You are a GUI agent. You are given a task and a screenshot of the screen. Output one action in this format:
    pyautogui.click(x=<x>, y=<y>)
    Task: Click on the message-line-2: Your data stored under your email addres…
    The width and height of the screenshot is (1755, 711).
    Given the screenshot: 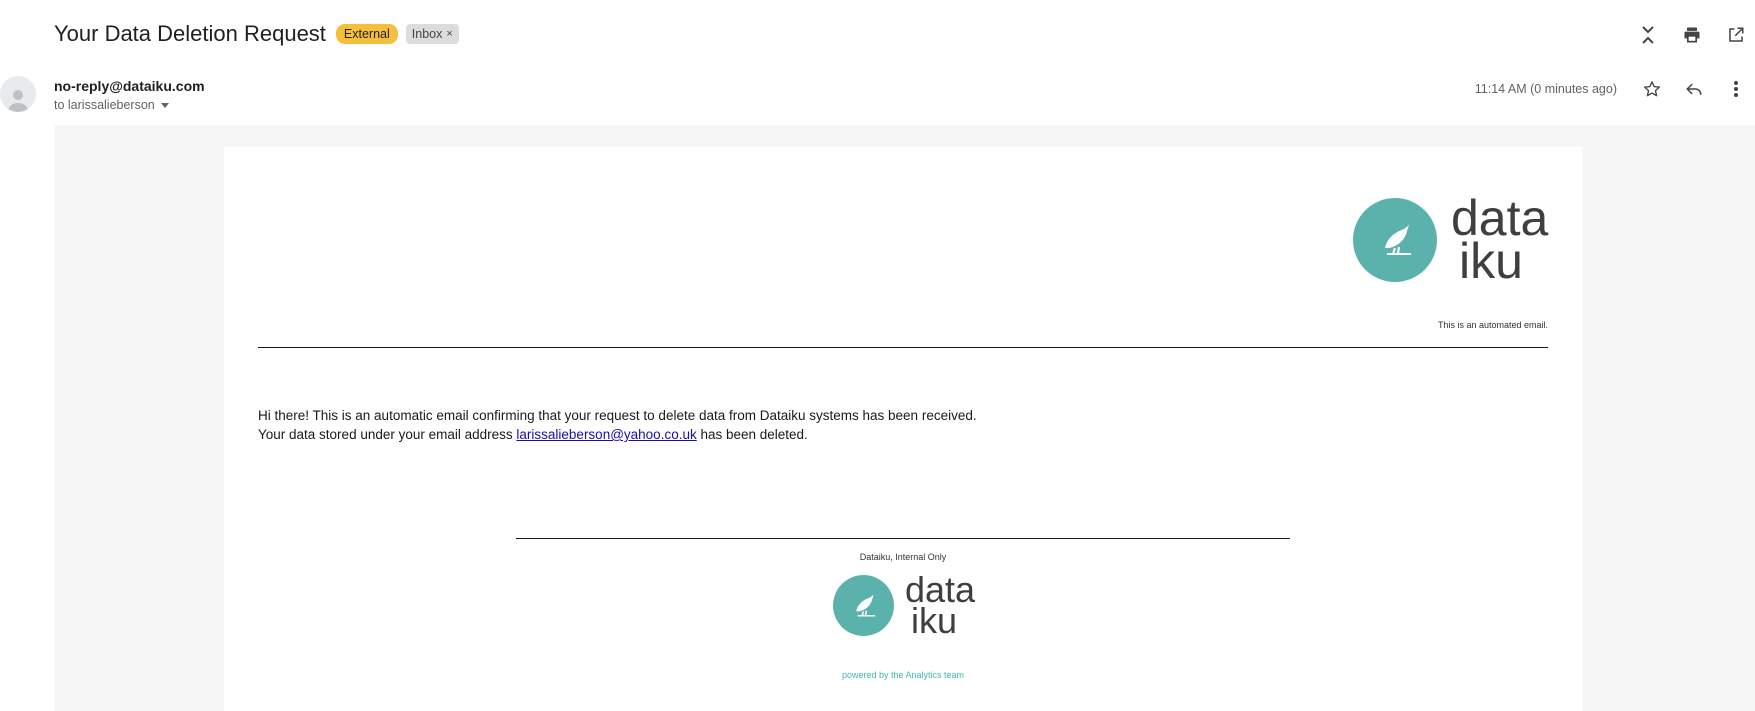 What is the action you would take?
    pyautogui.click(x=617, y=434)
    